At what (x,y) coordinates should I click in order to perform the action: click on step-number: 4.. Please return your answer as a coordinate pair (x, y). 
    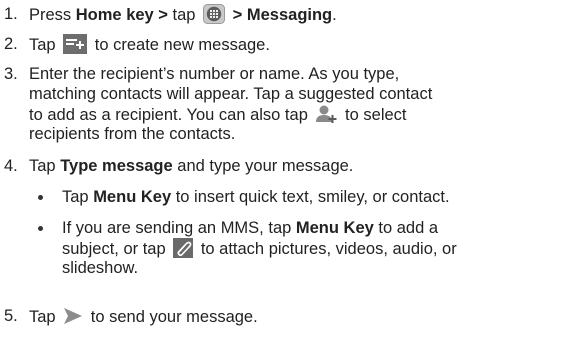
    Looking at the image, I should click on (11, 166).